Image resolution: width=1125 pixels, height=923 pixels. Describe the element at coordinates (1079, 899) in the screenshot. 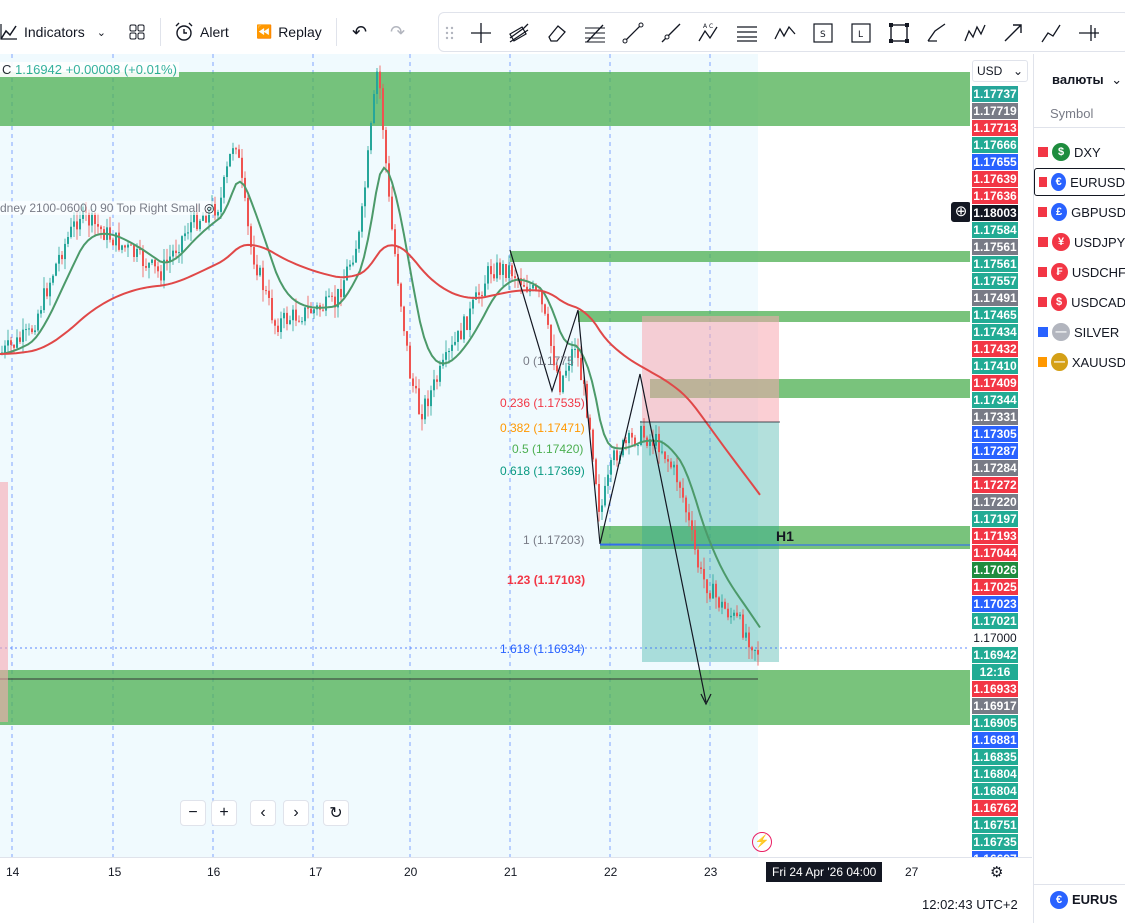

I see `selected-symbol-footer: € EURUS` at that location.